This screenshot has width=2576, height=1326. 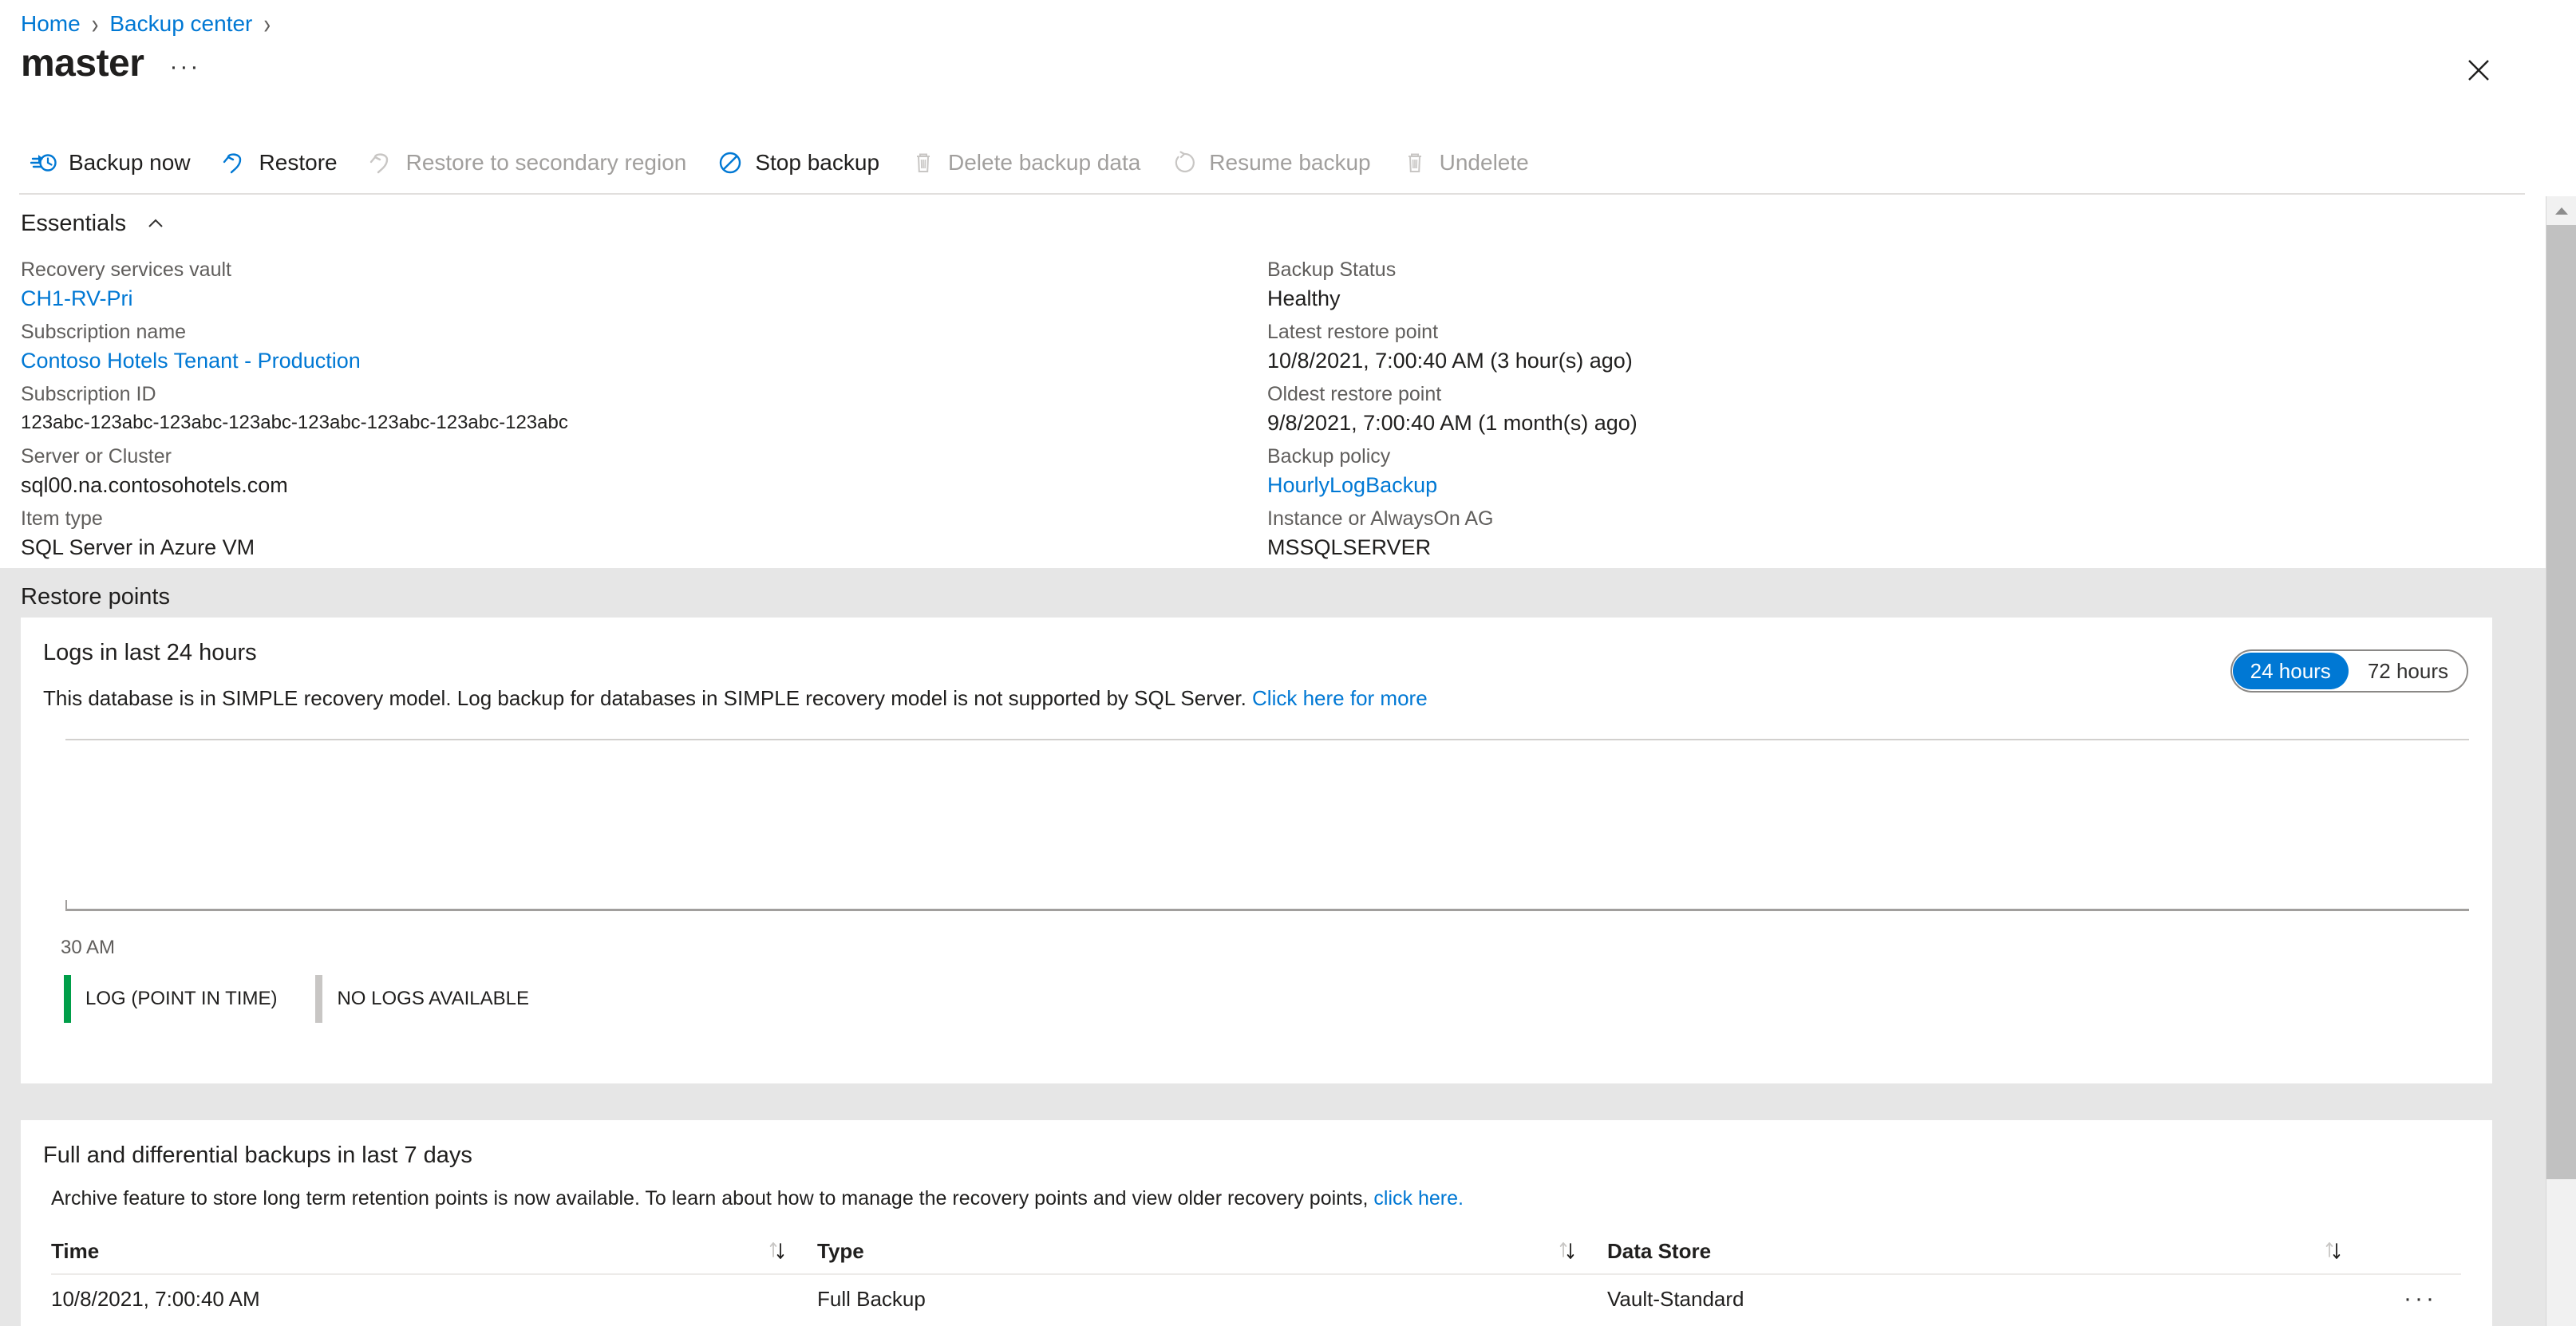 What do you see at coordinates (138, 547) in the screenshot?
I see `field-value: SQL Server in Azure VM` at bounding box center [138, 547].